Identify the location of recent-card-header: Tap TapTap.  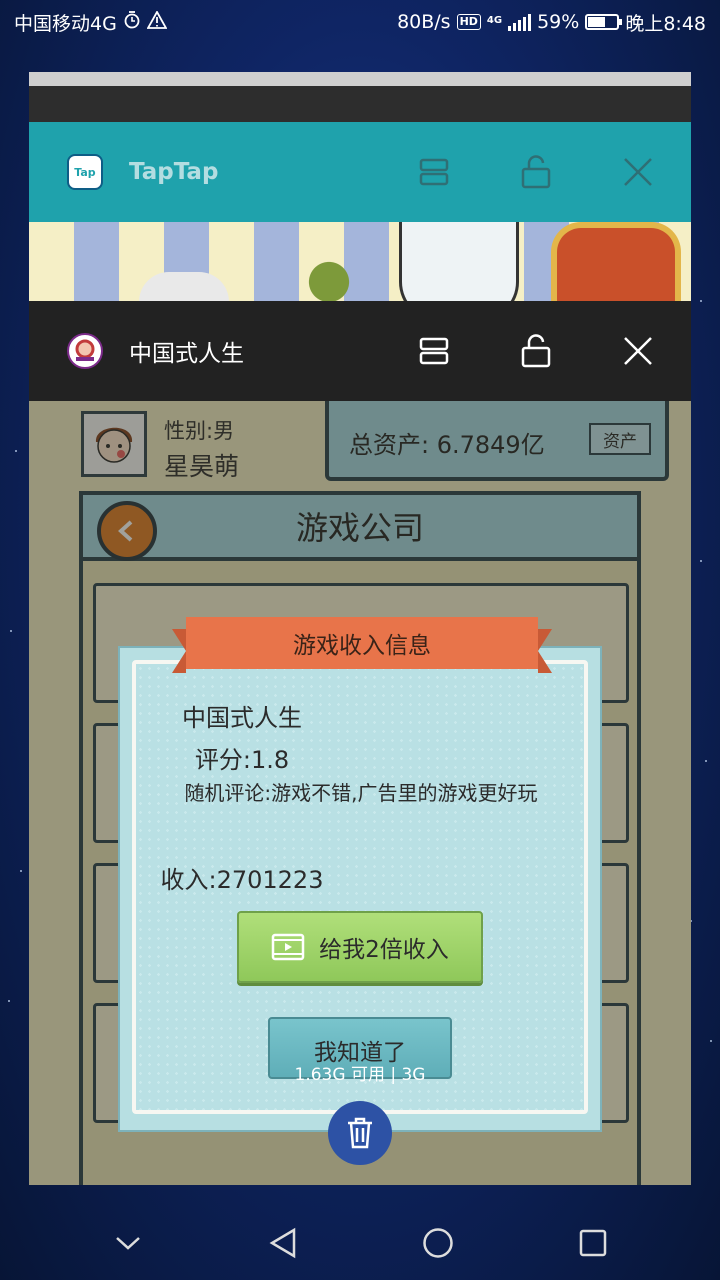
(360, 172).